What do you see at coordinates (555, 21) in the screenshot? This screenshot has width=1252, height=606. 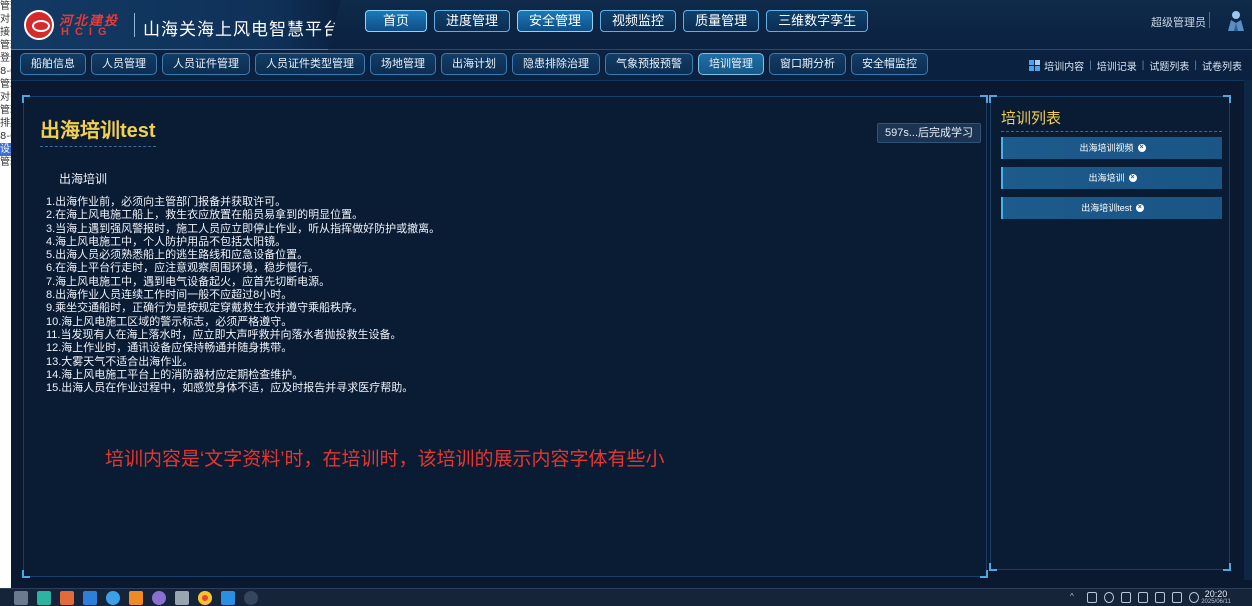 I see `nav-safety: 安全管理` at bounding box center [555, 21].